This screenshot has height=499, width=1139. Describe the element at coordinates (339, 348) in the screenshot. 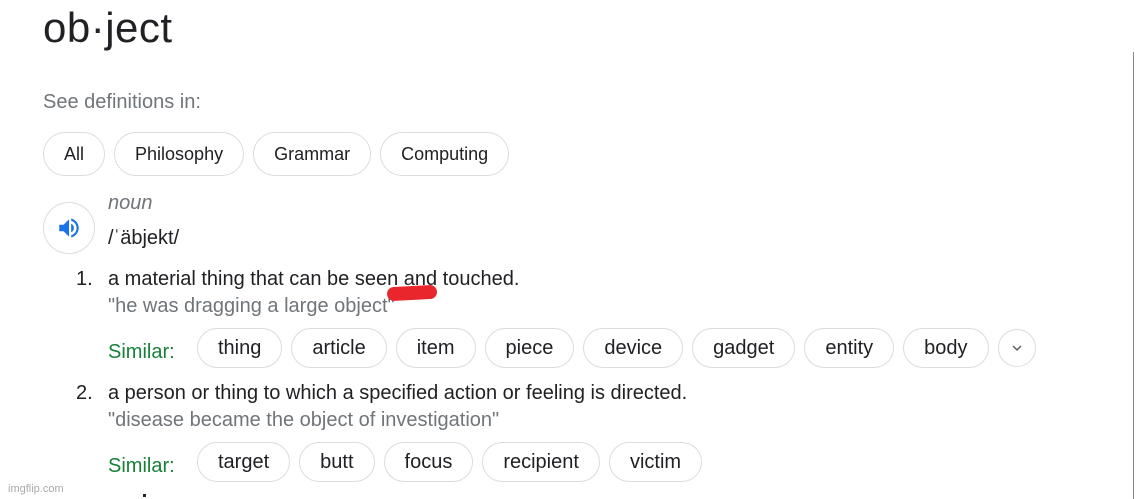

I see `similar-chip: article` at that location.